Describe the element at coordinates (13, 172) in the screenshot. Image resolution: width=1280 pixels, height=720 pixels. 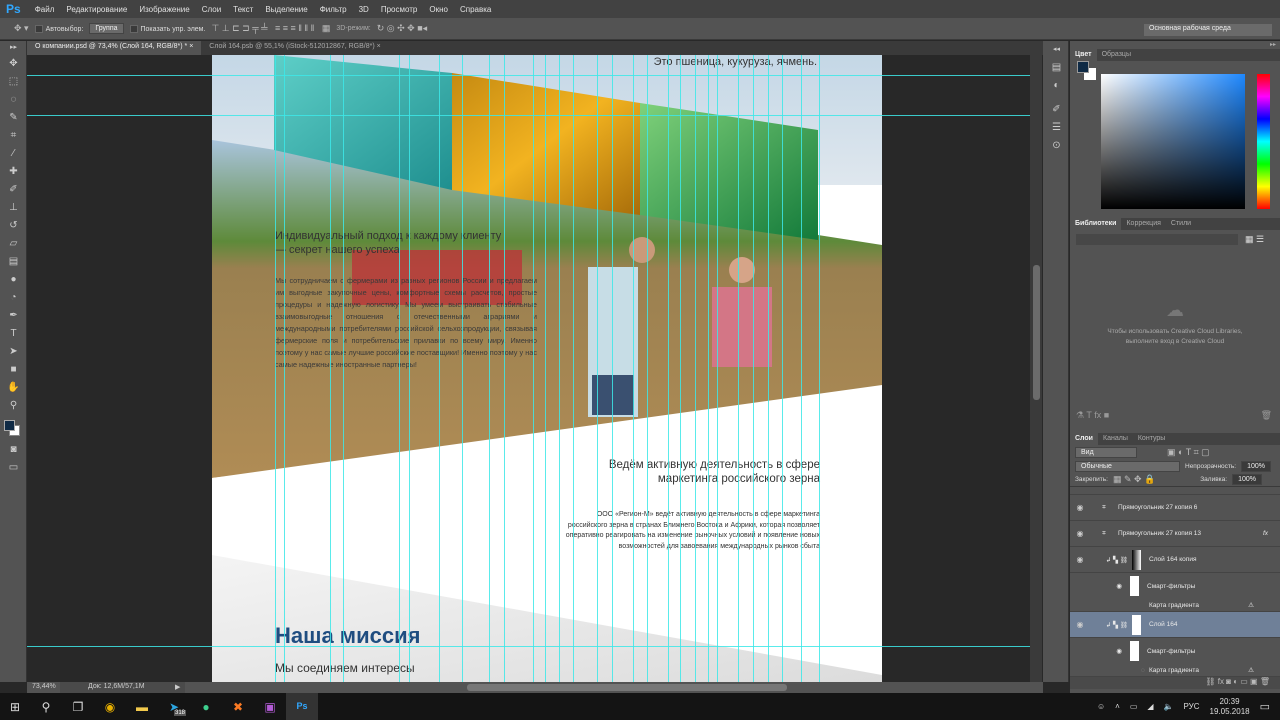
I see `healing-tool-icon: ✚` at that location.